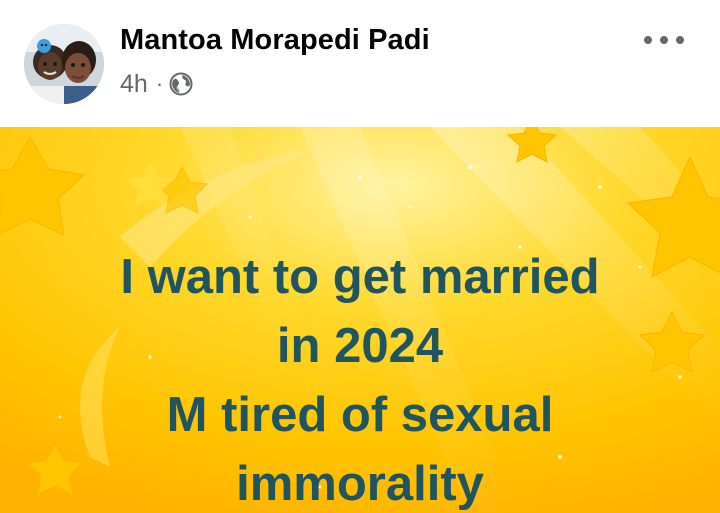  I want to click on globe-icon, so click(181, 84).